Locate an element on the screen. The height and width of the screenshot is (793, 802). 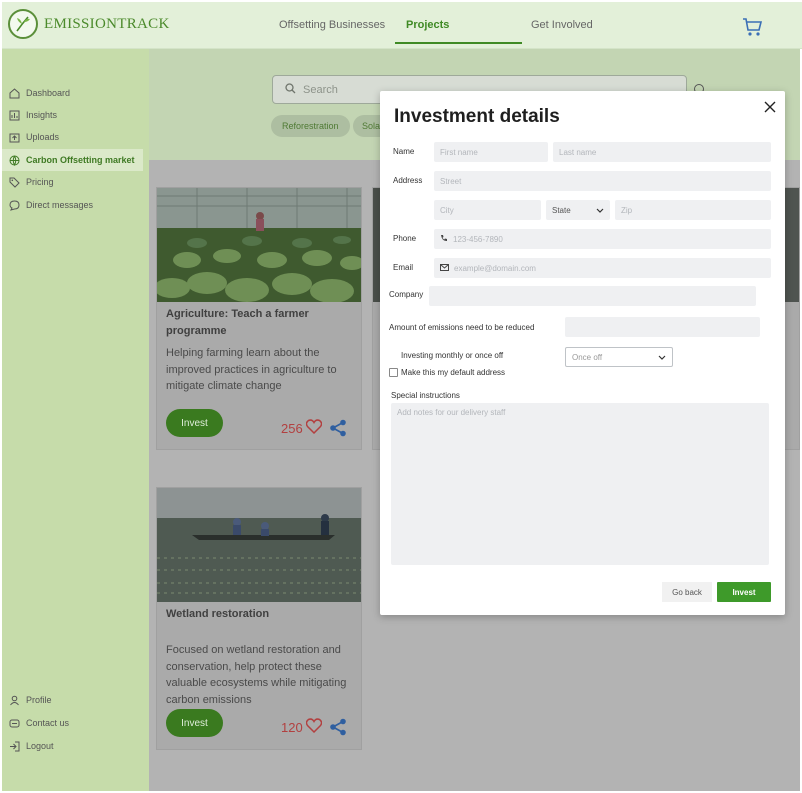
company-label: Company is located at coordinates (406, 294).